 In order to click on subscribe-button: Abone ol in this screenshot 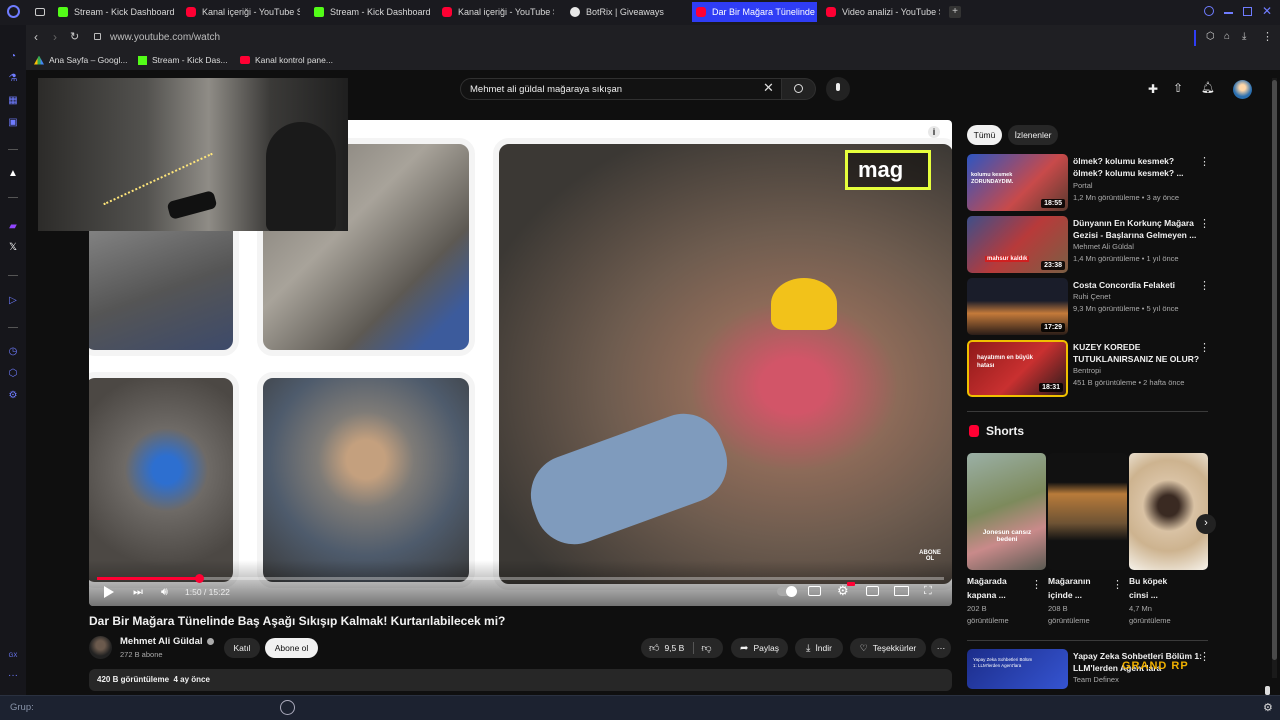, I will do `click(291, 648)`.